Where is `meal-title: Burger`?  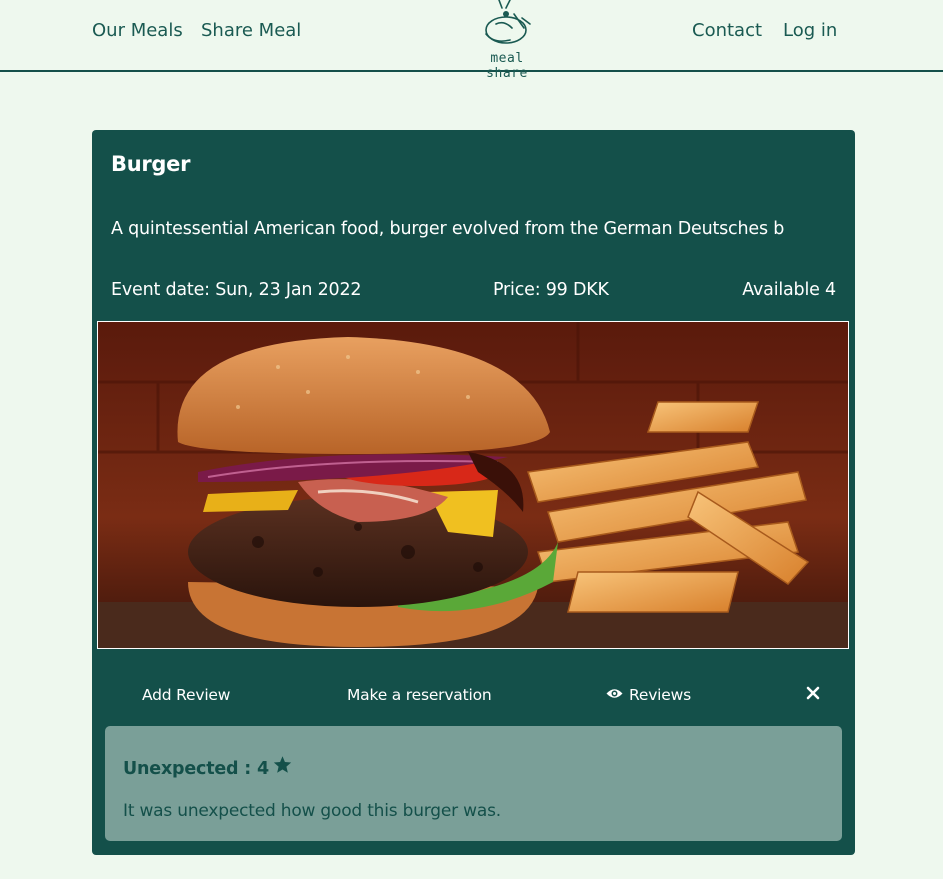
meal-title: Burger is located at coordinates (151, 164).